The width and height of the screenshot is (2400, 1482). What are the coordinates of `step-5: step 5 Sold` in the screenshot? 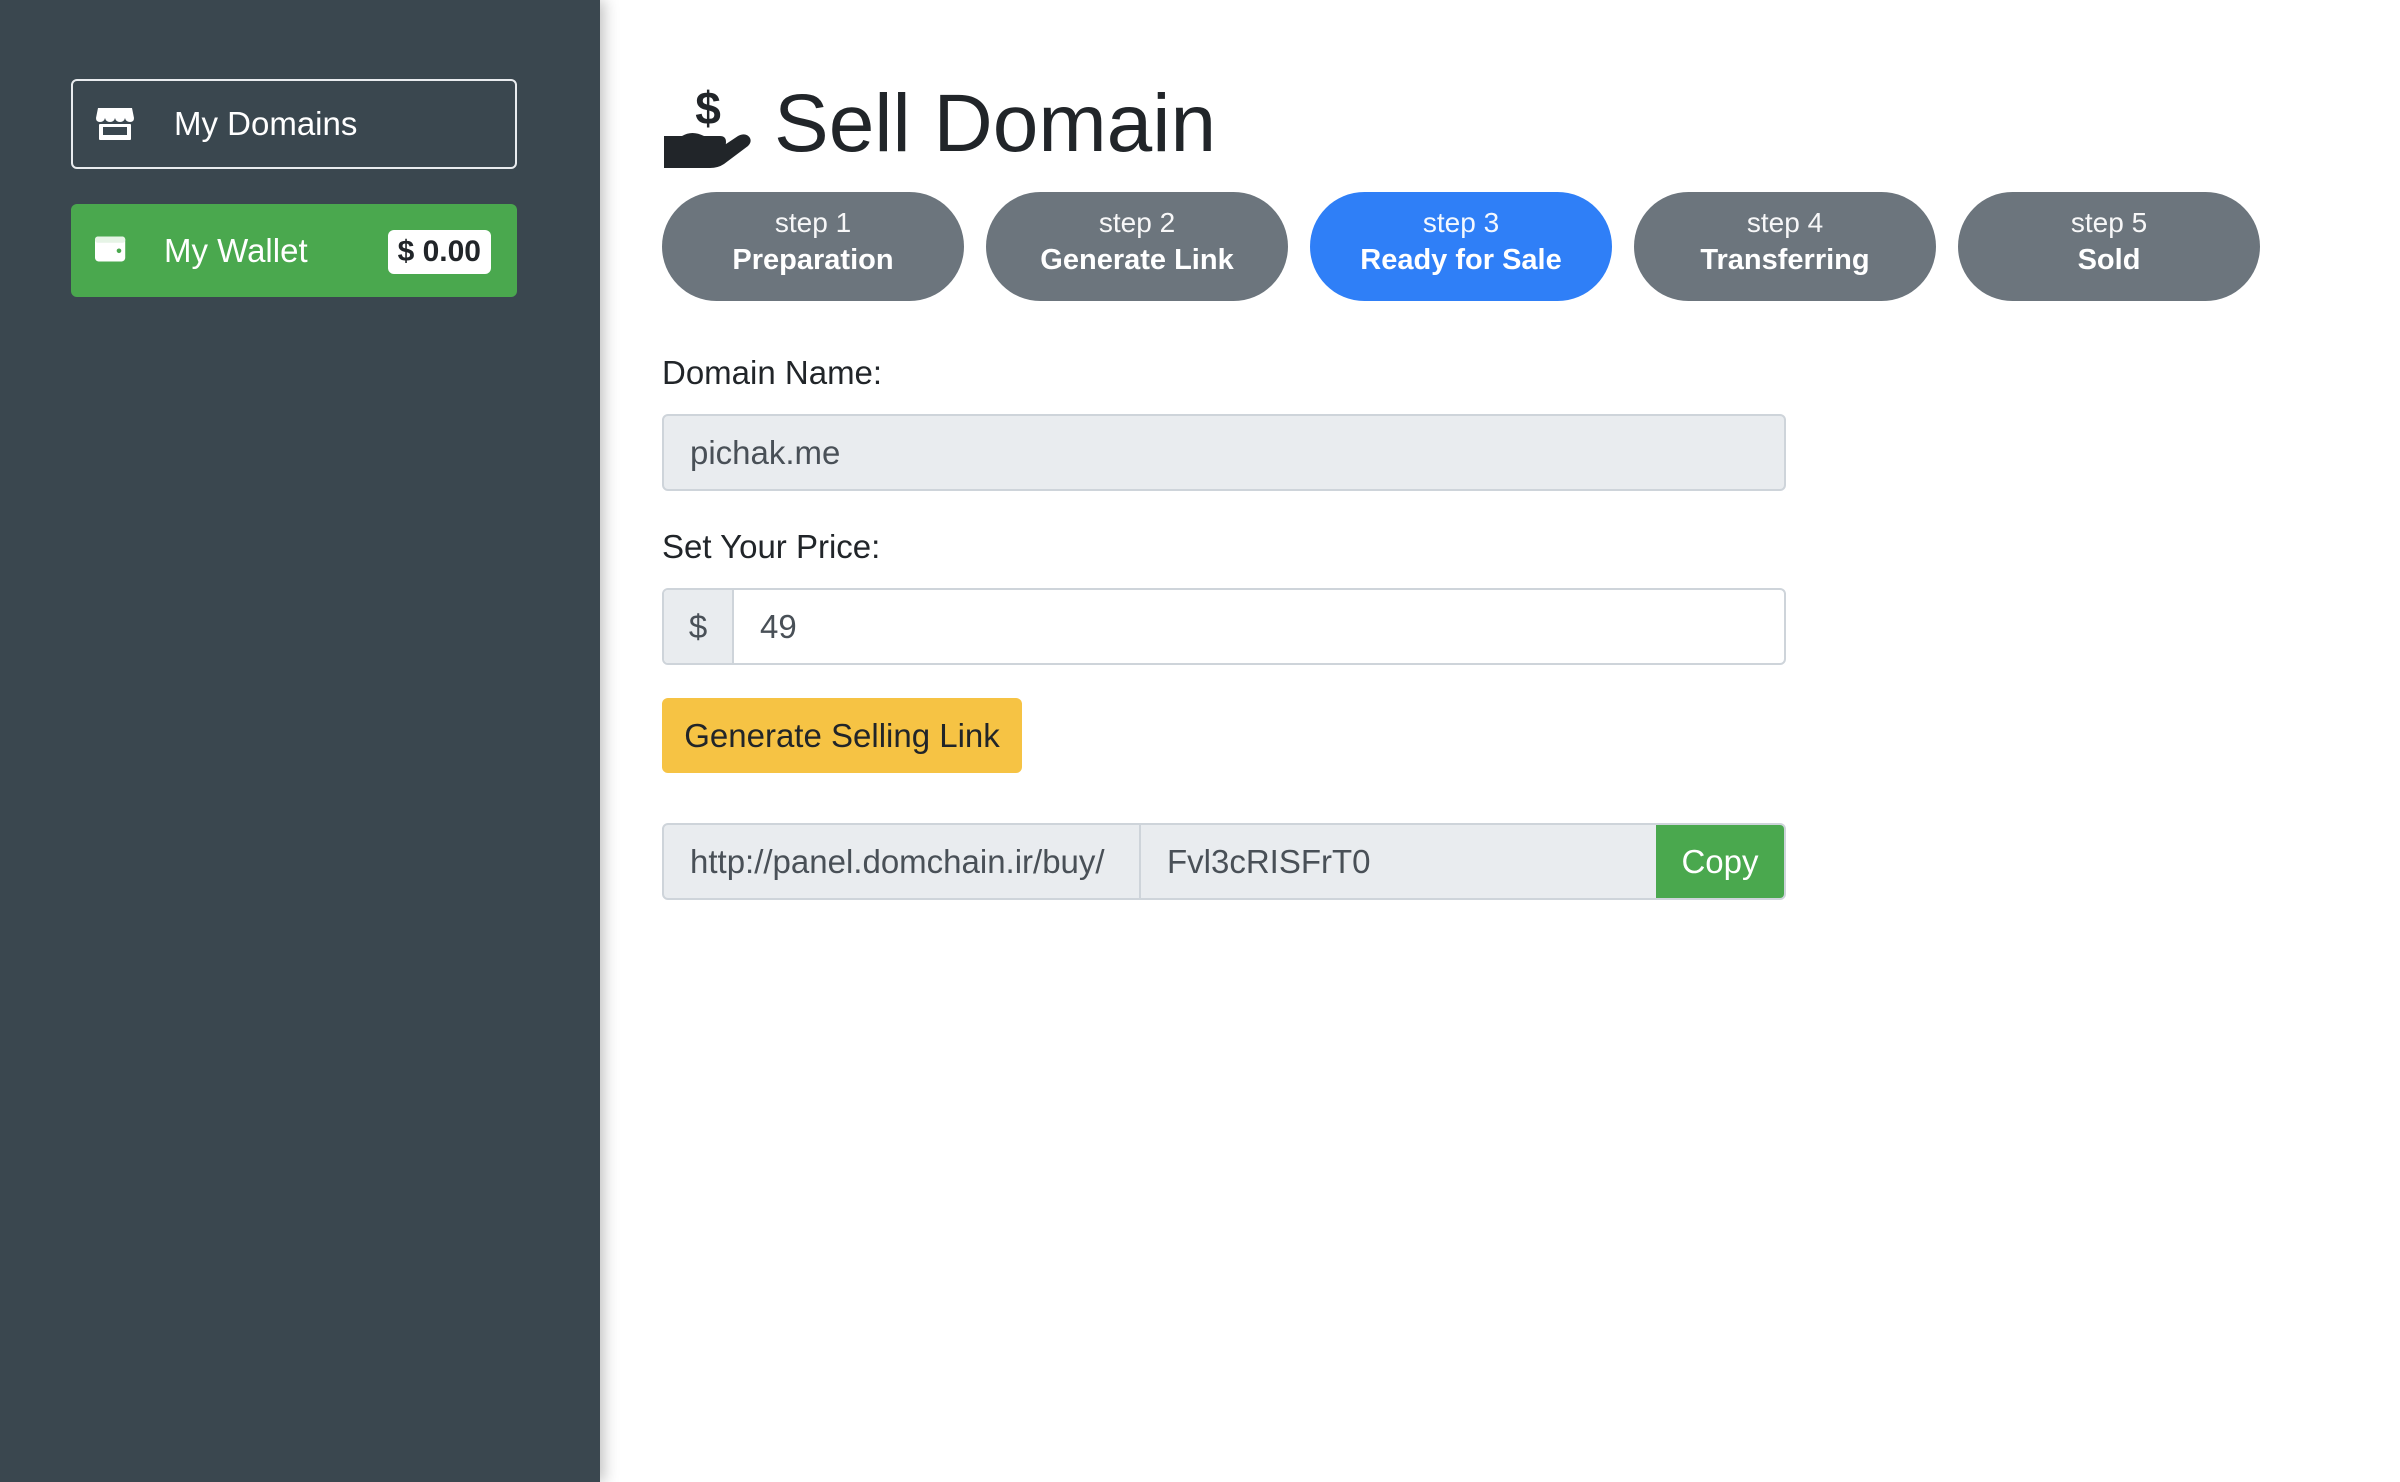 It's located at (2109, 246).